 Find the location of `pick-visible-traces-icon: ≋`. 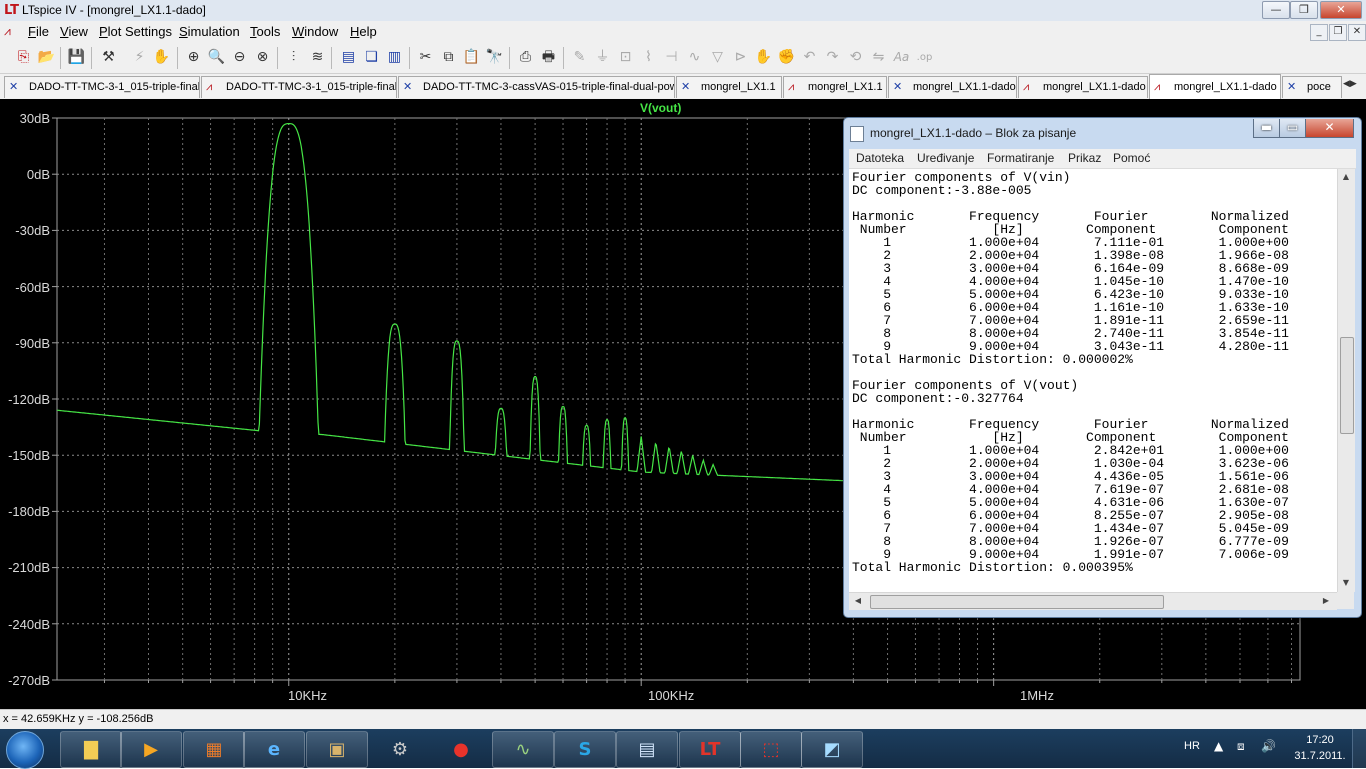

pick-visible-traces-icon: ≋ is located at coordinates (317, 57).